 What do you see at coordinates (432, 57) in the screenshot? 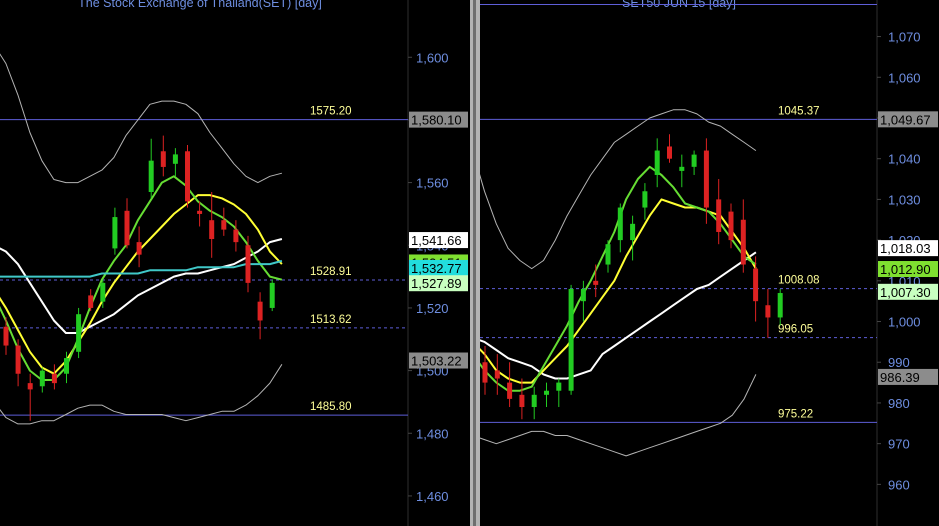
I see `chart-0-y-tick-label: 1,600` at bounding box center [432, 57].